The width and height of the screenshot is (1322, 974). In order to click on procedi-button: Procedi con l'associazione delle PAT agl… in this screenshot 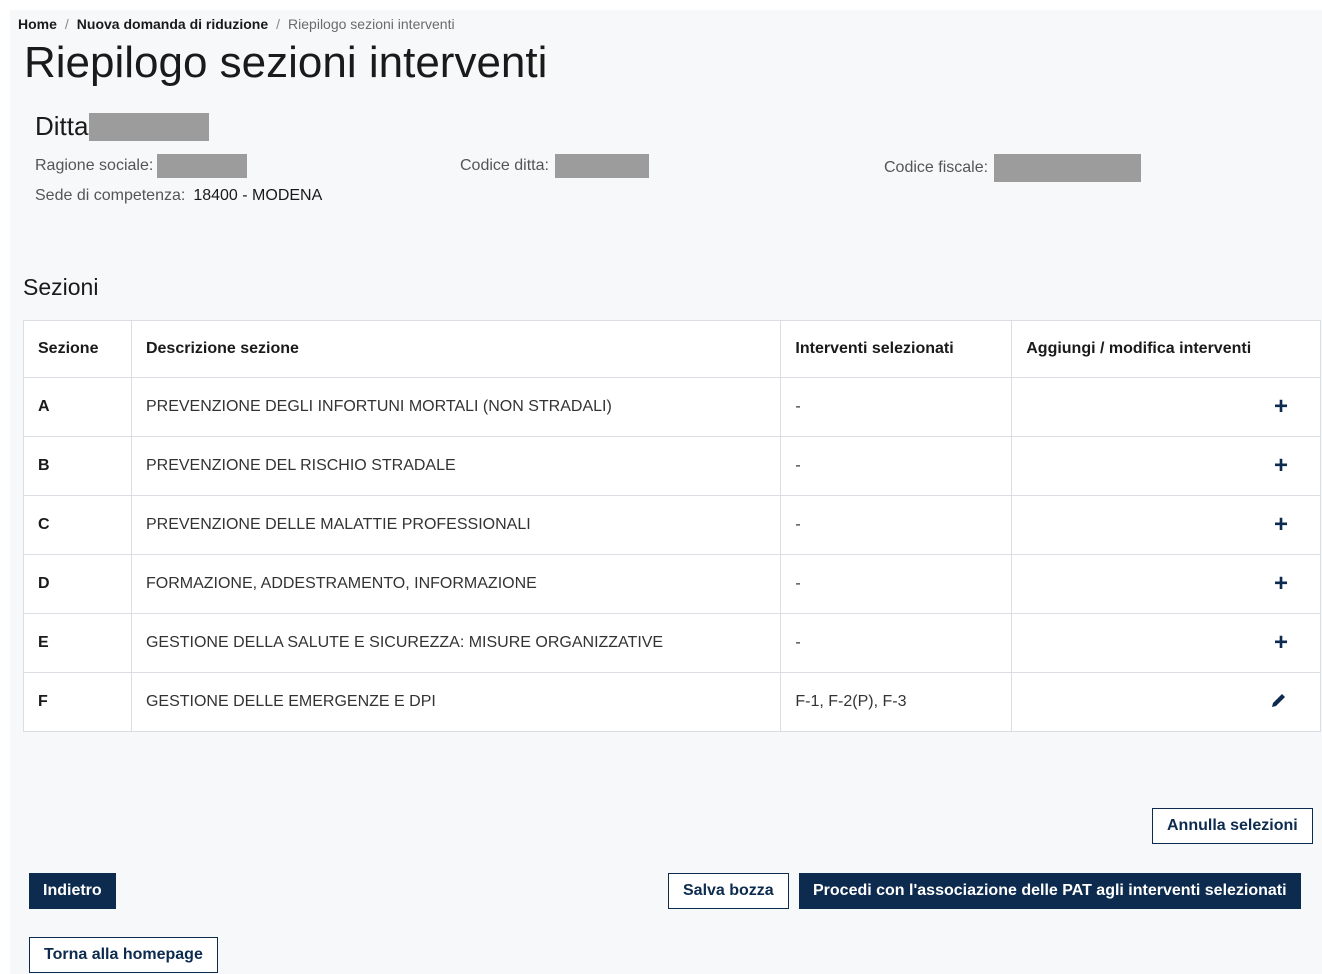, I will do `click(1050, 891)`.